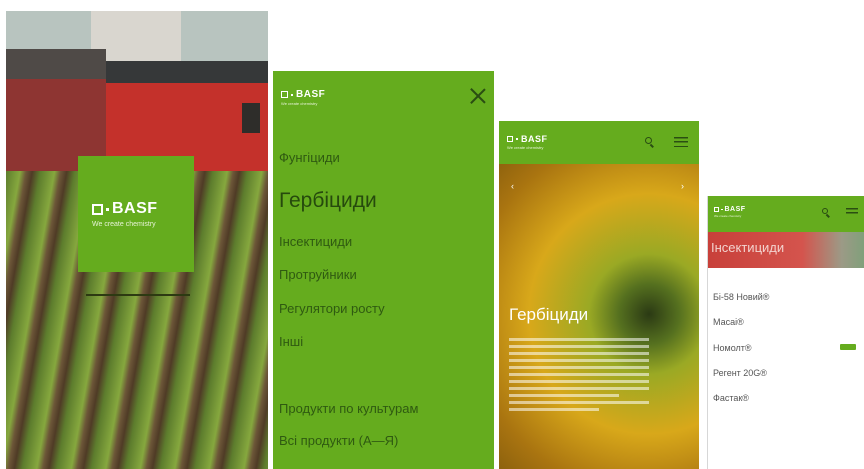  I want to click on splash-logo-card: BASF We create chemistry, so click(136, 214).